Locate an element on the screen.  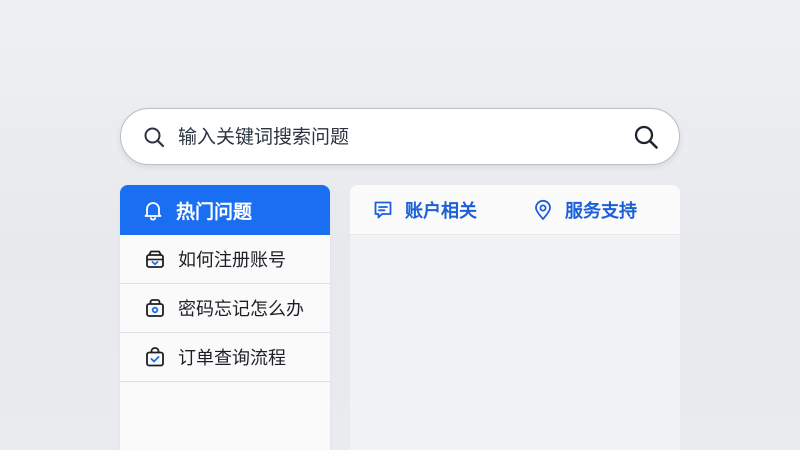
message-icon is located at coordinates (383, 210).